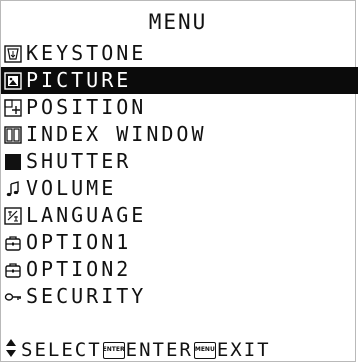  Describe the element at coordinates (86, 215) in the screenshot. I see `menu-item-label: LANGUAGE` at that location.